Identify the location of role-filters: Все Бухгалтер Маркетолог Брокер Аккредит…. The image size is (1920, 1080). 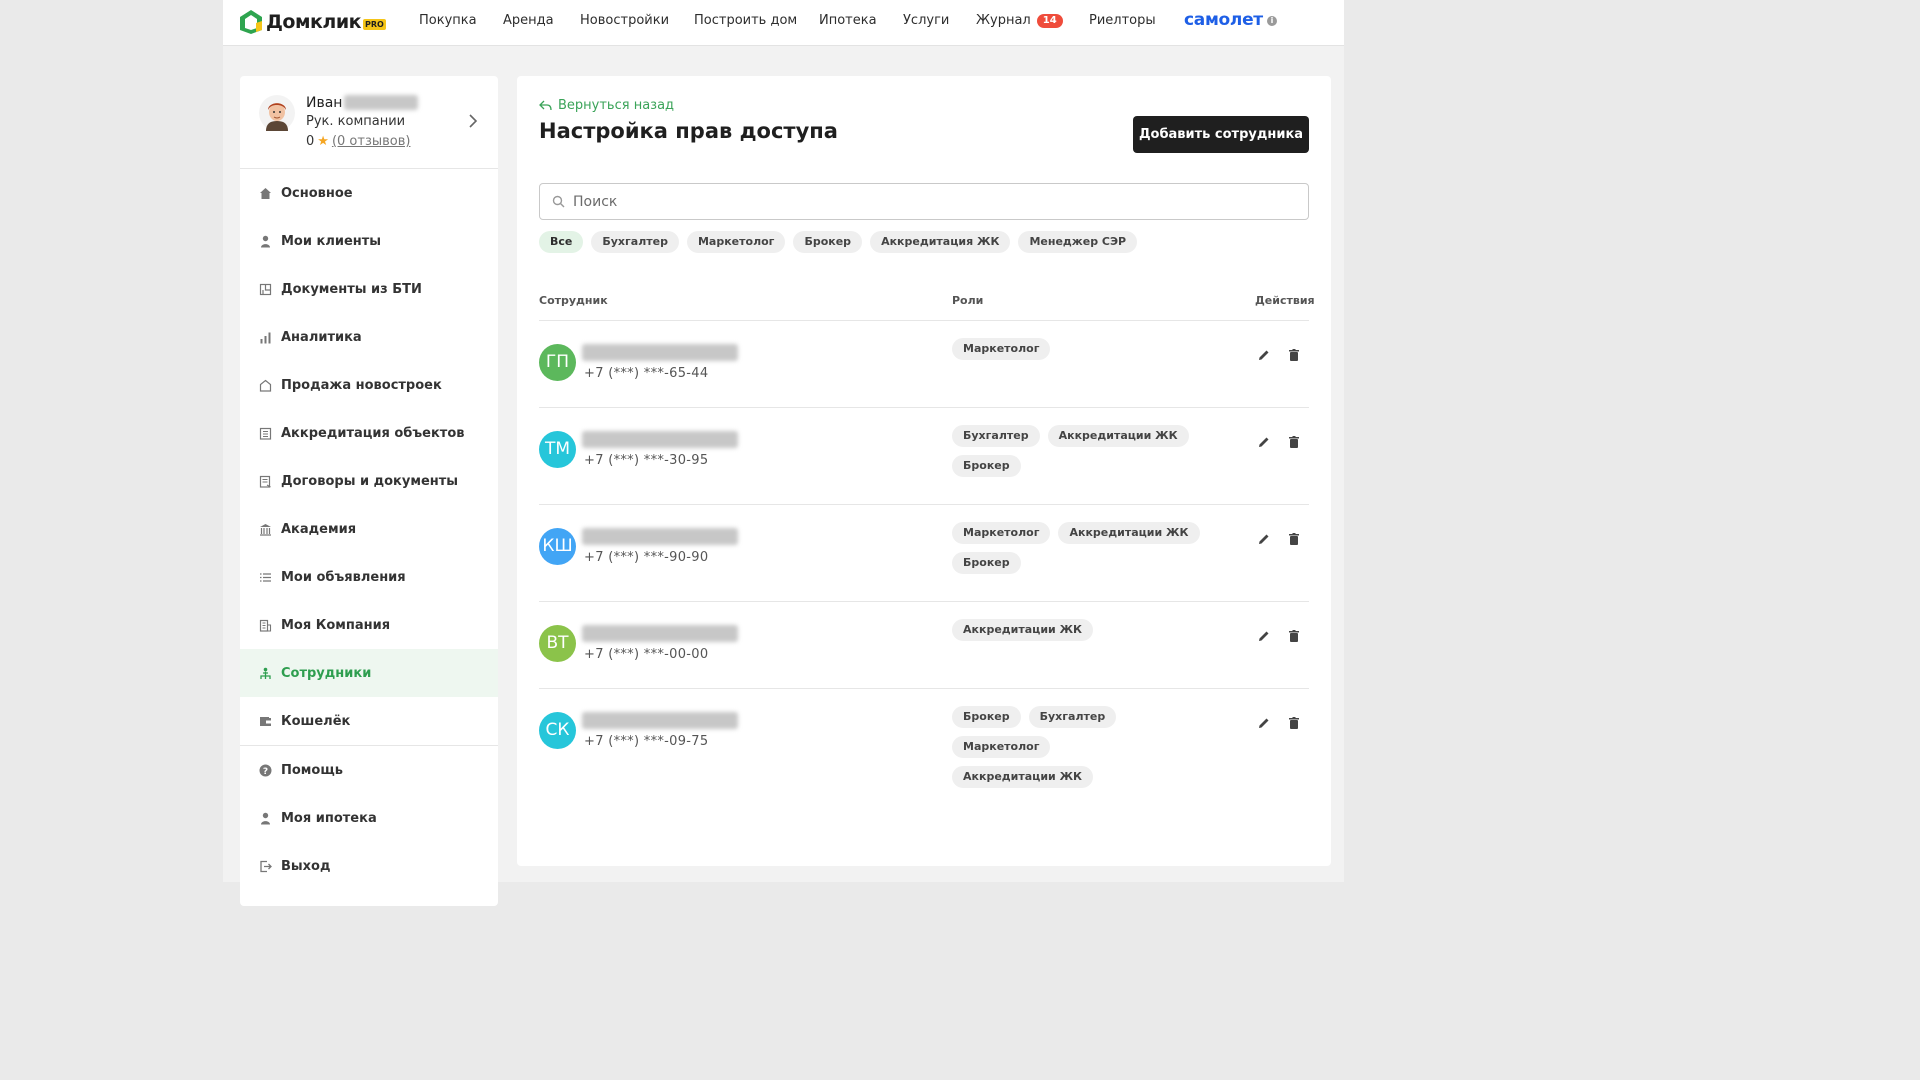
(842, 242).